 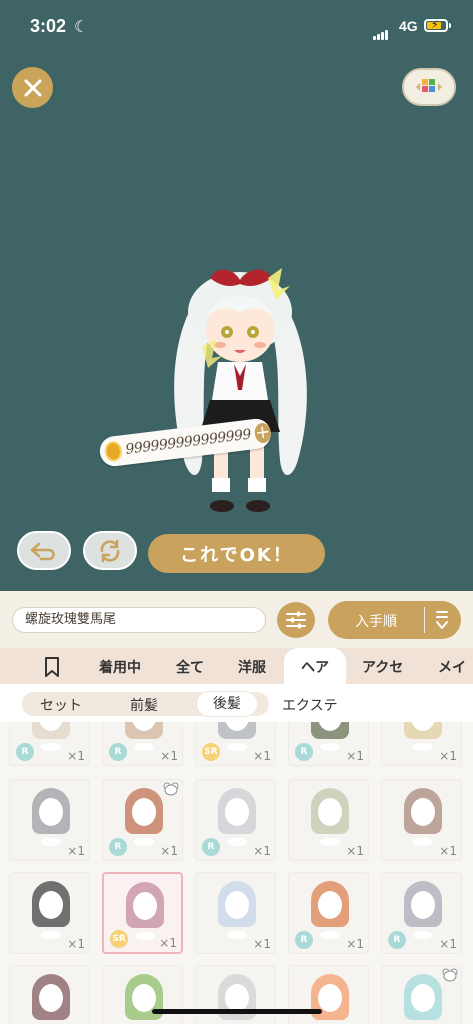 I want to click on avatar-preview, so click(x=240, y=390).